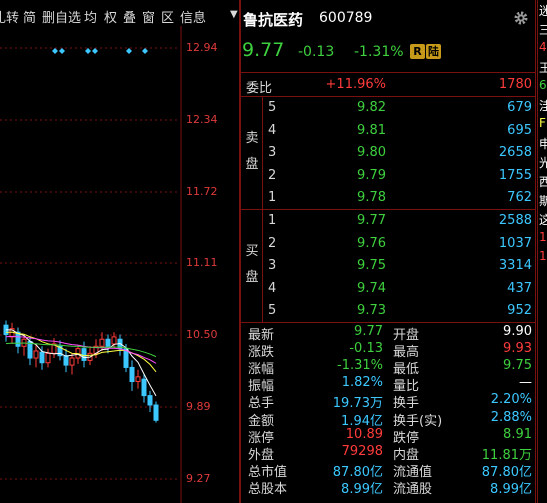 The image size is (547, 503). I want to click on order-volume: 2588, so click(515, 220).